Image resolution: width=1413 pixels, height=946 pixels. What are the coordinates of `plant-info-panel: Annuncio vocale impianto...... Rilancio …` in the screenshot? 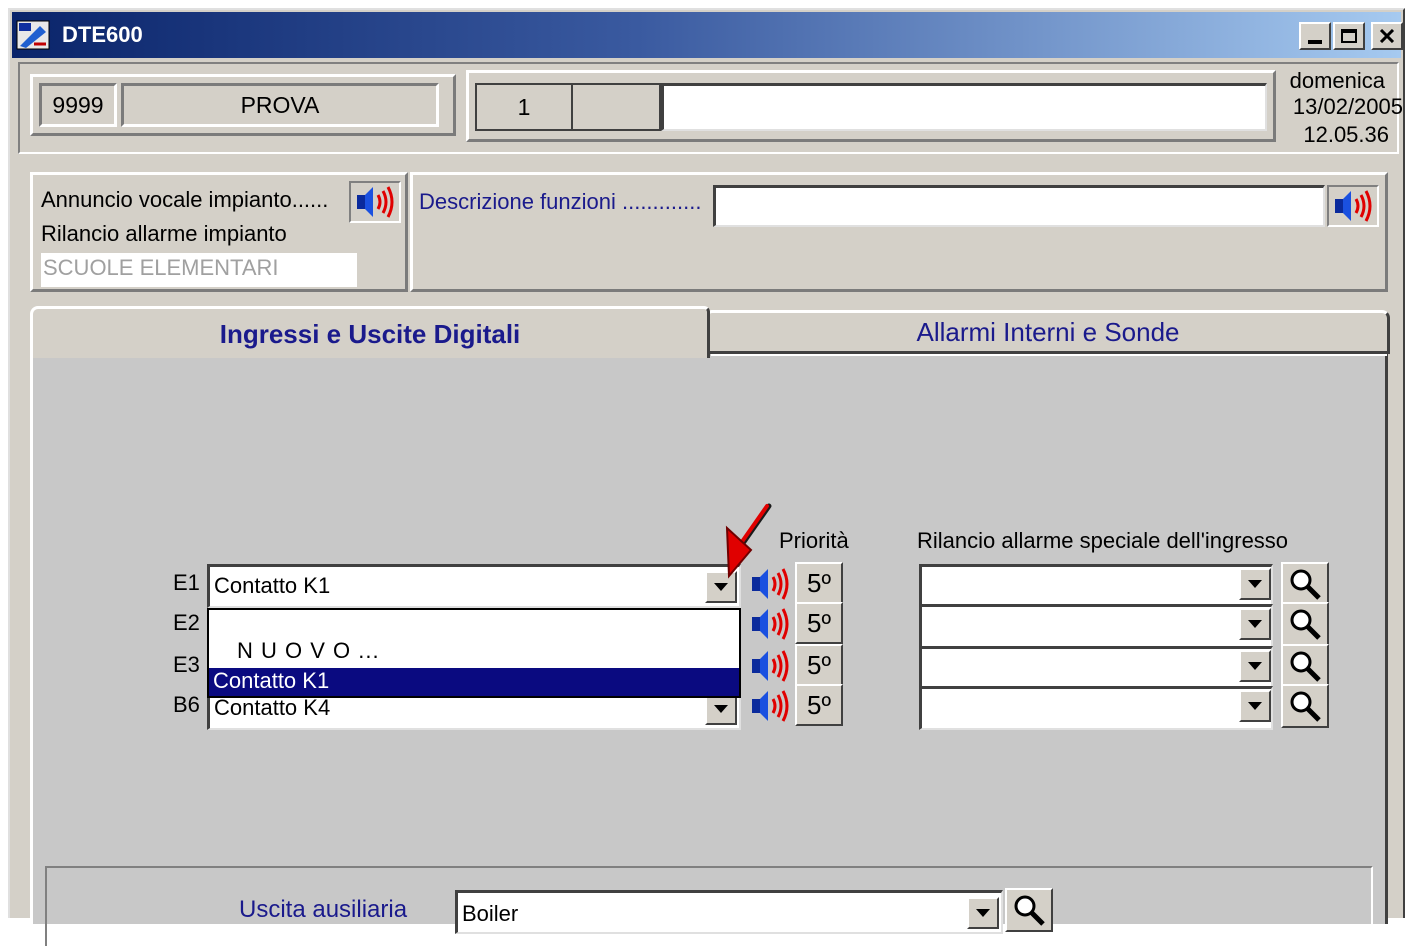 It's located at (219, 232).